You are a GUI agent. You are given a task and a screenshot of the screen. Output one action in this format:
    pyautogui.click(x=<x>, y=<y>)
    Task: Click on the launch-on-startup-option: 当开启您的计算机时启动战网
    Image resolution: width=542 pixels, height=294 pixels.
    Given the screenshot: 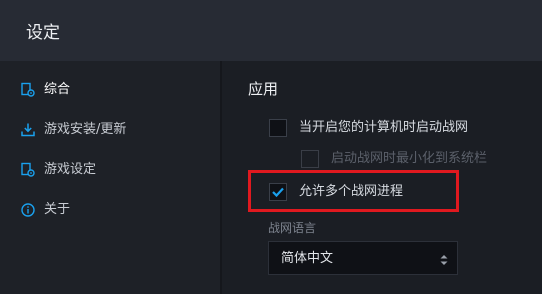 What is the action you would take?
    pyautogui.click(x=384, y=130)
    